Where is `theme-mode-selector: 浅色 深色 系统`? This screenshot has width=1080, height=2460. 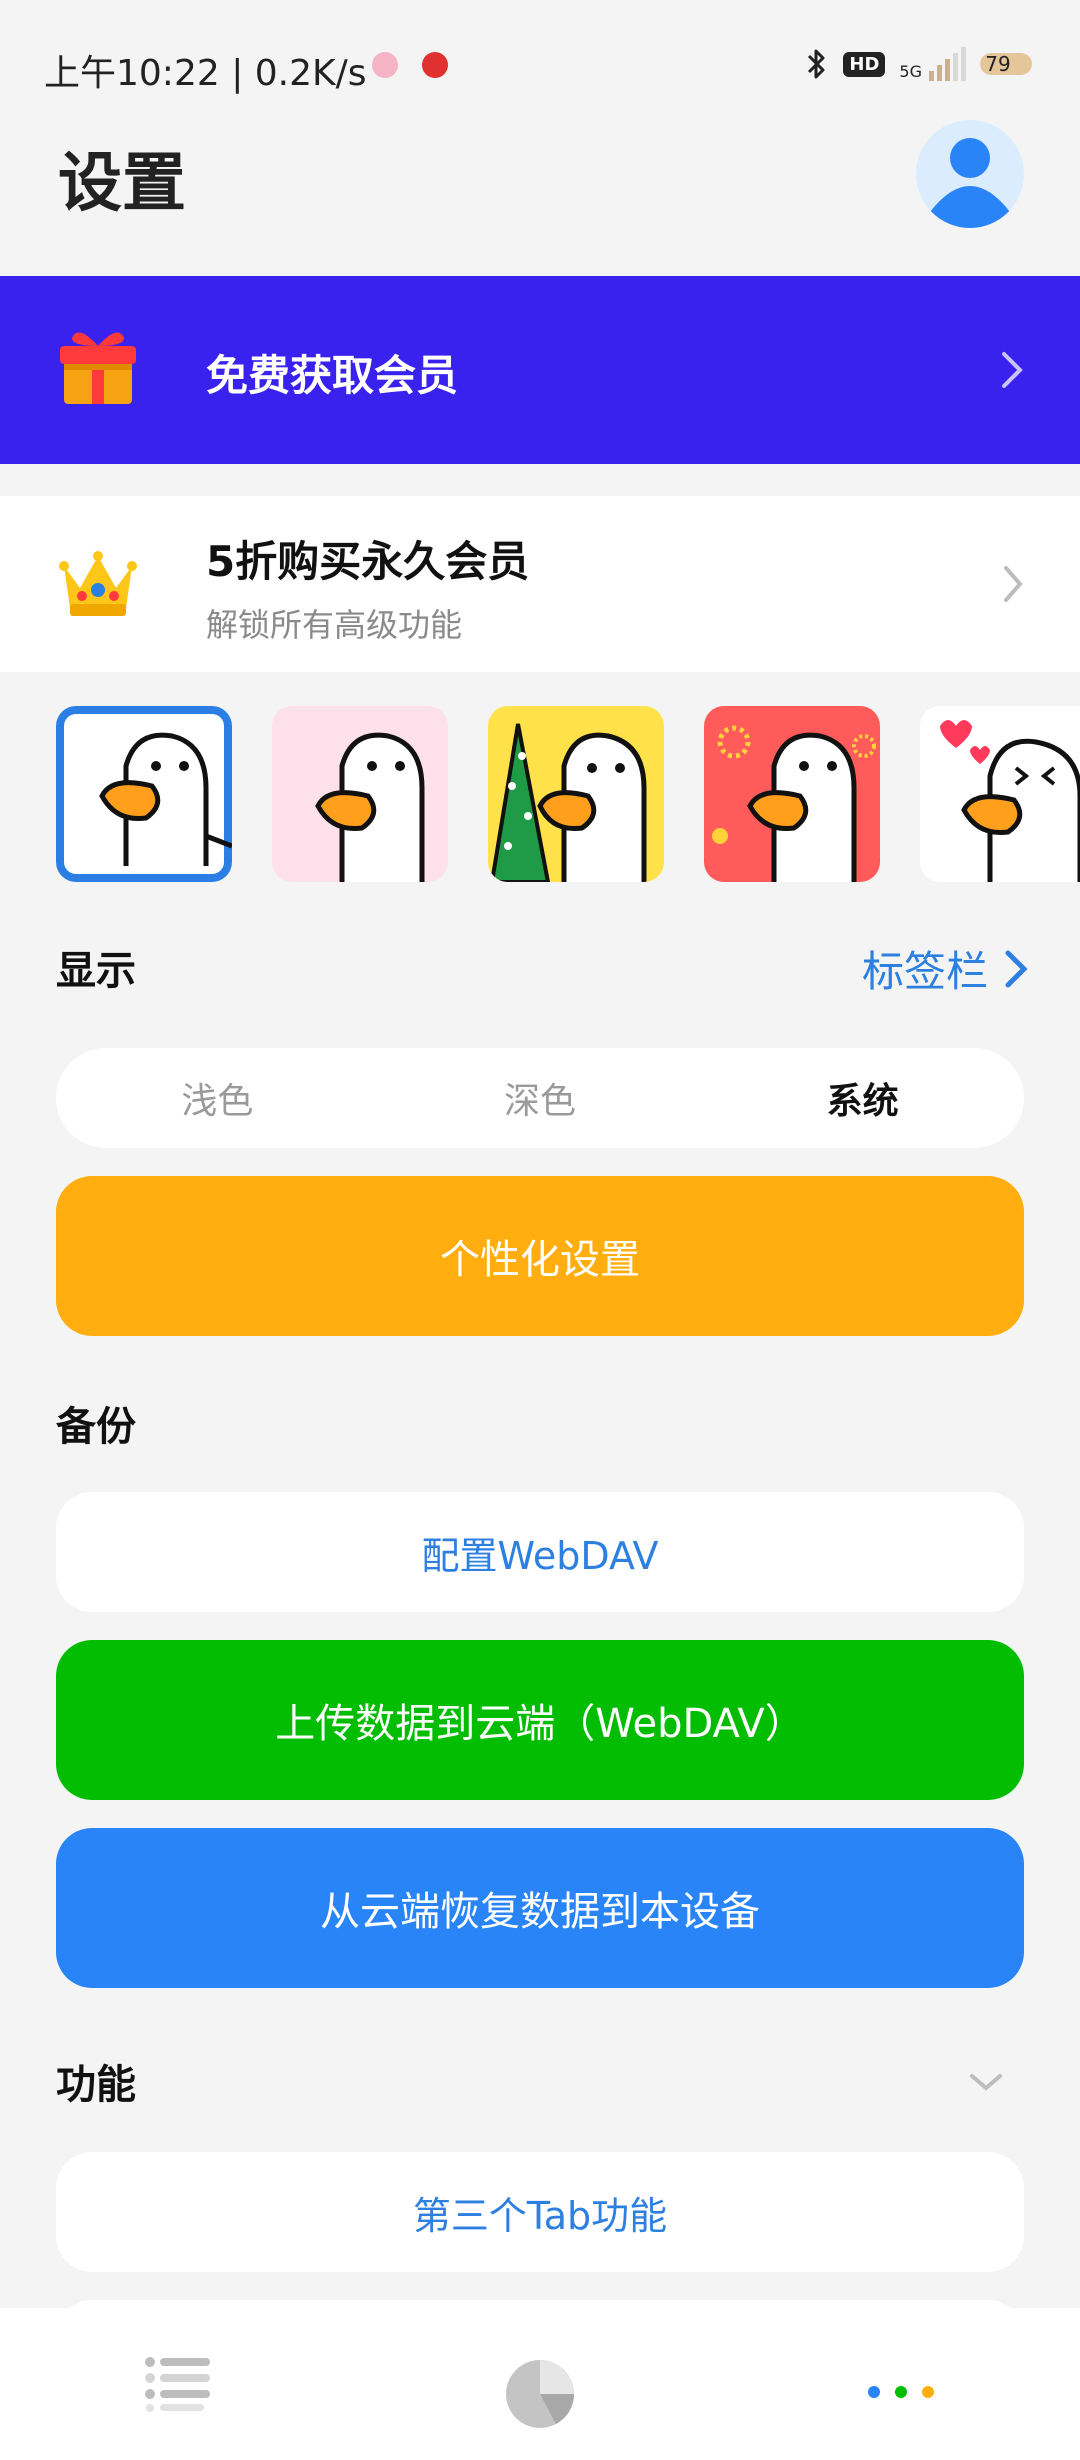 theme-mode-selector: 浅色 深色 系统 is located at coordinates (540, 1098).